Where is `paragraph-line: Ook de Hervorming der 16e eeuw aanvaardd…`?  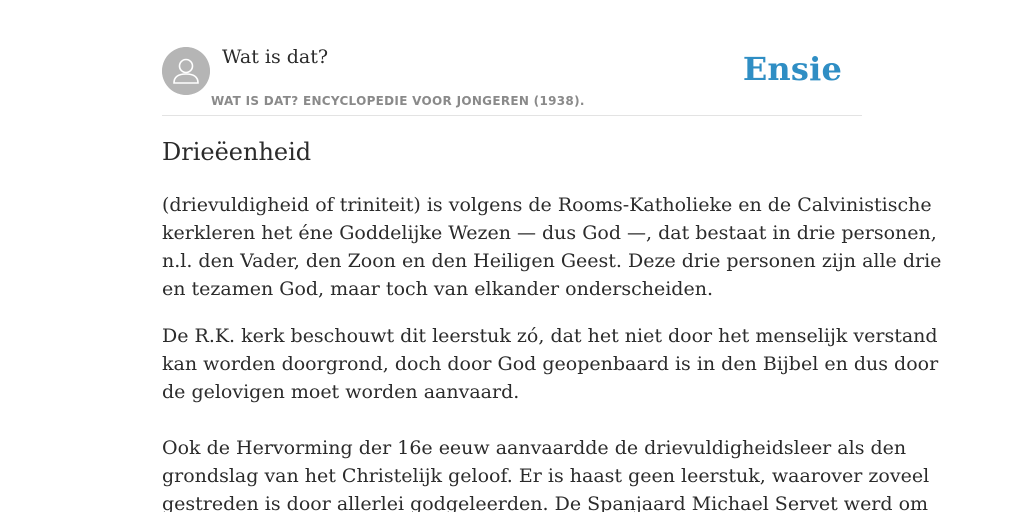
paragraph-line: Ook de Hervorming der 16e eeuw aanvaardd… is located at coordinates (534, 448).